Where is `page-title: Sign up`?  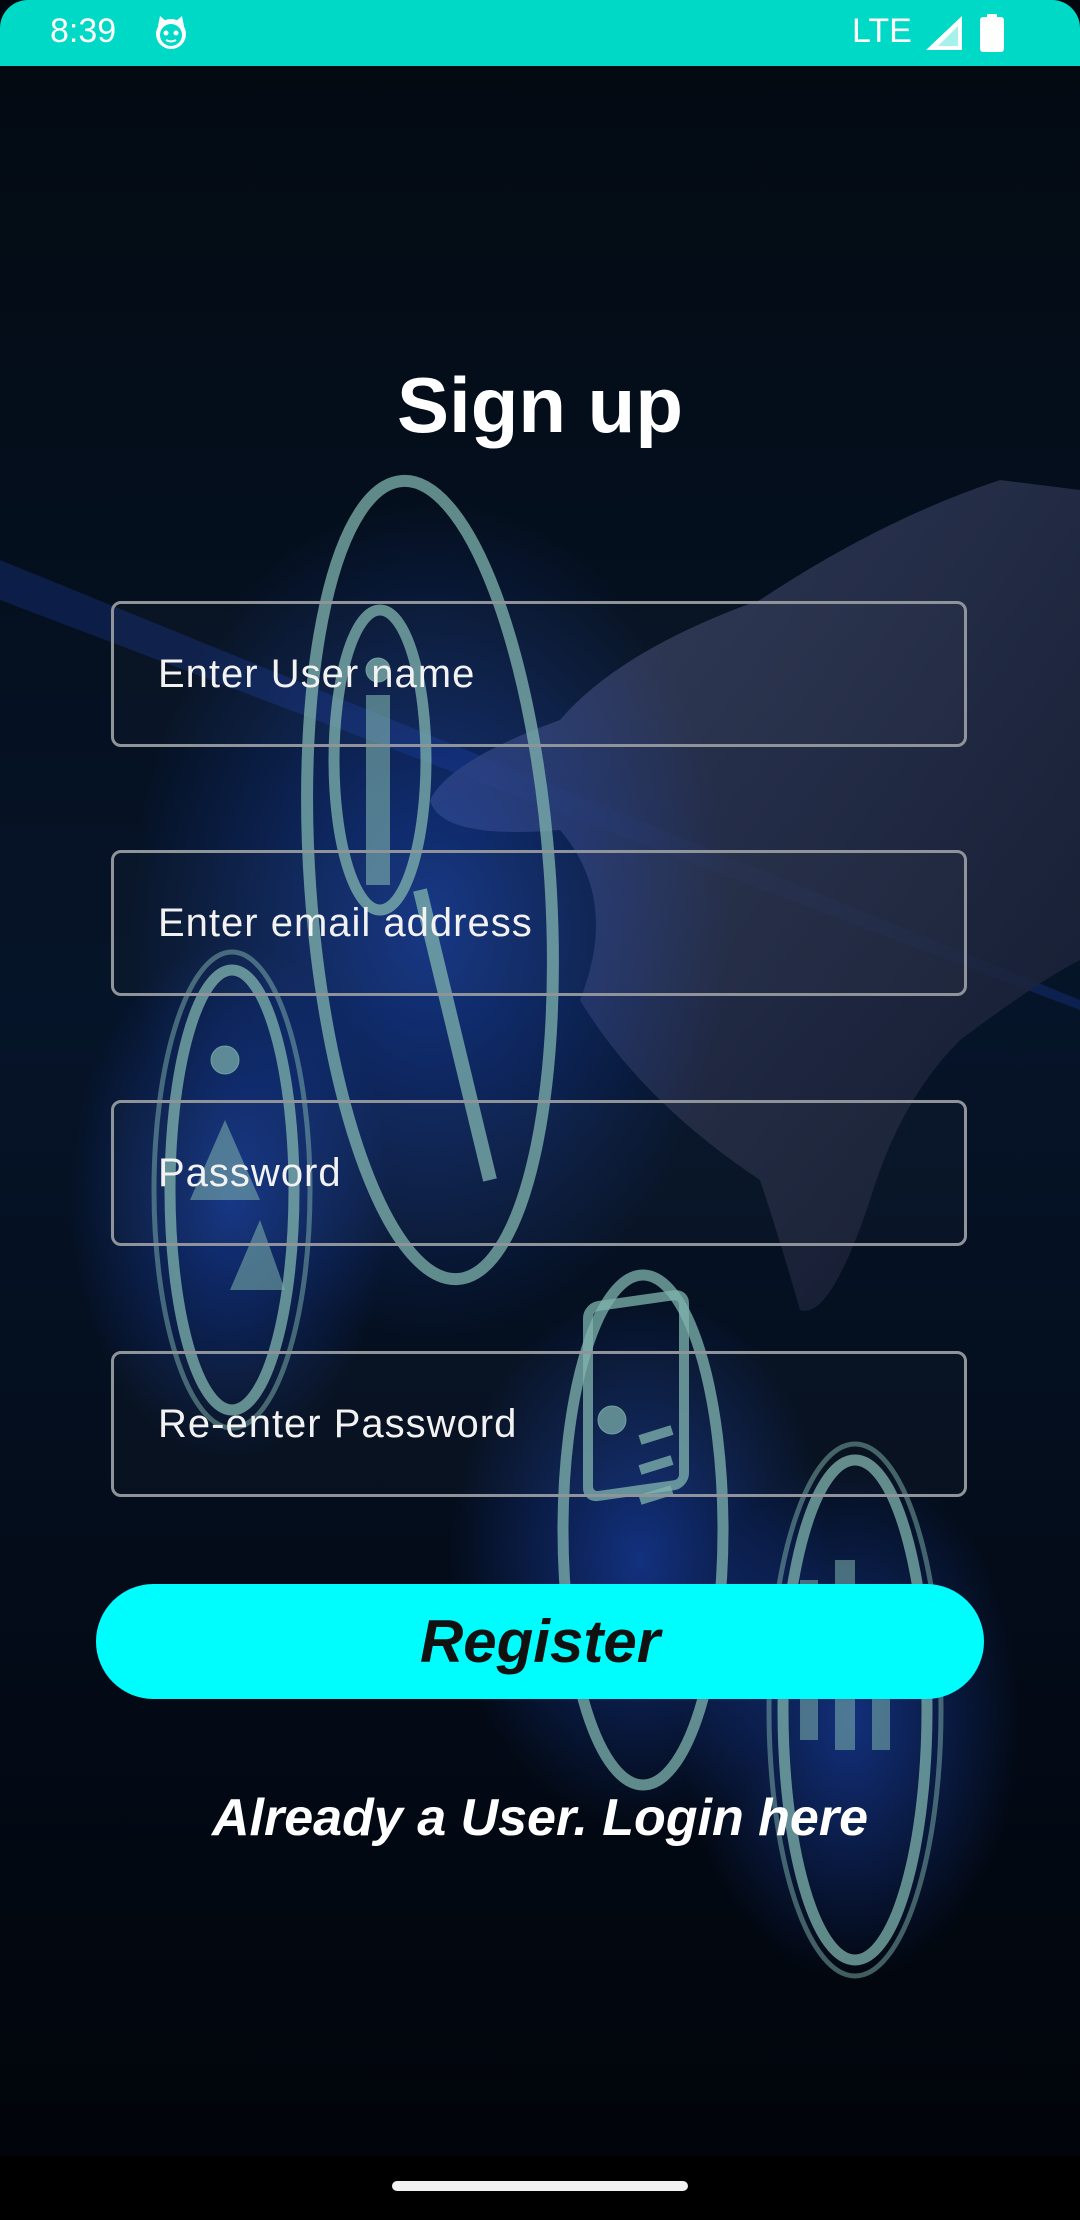 page-title: Sign up is located at coordinates (540, 405).